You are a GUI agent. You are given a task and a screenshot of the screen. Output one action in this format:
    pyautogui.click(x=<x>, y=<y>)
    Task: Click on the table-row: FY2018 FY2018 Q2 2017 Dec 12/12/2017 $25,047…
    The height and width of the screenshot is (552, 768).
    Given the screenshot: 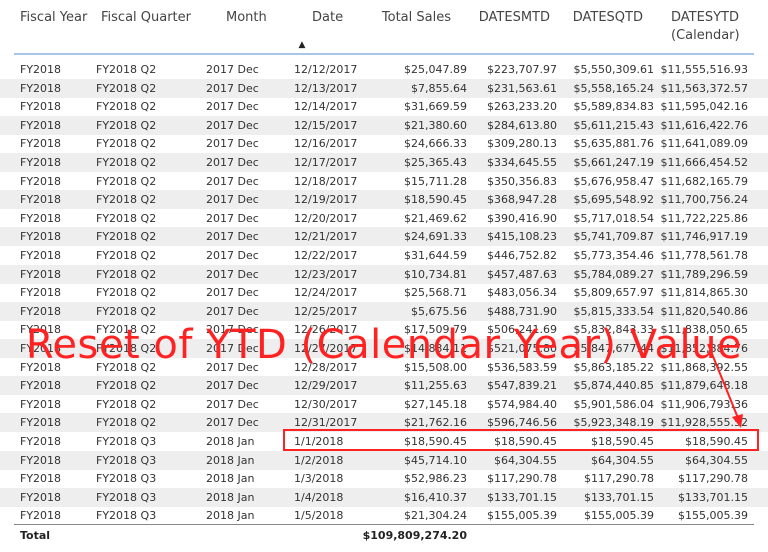 What is the action you would take?
    pyautogui.click(x=384, y=69)
    